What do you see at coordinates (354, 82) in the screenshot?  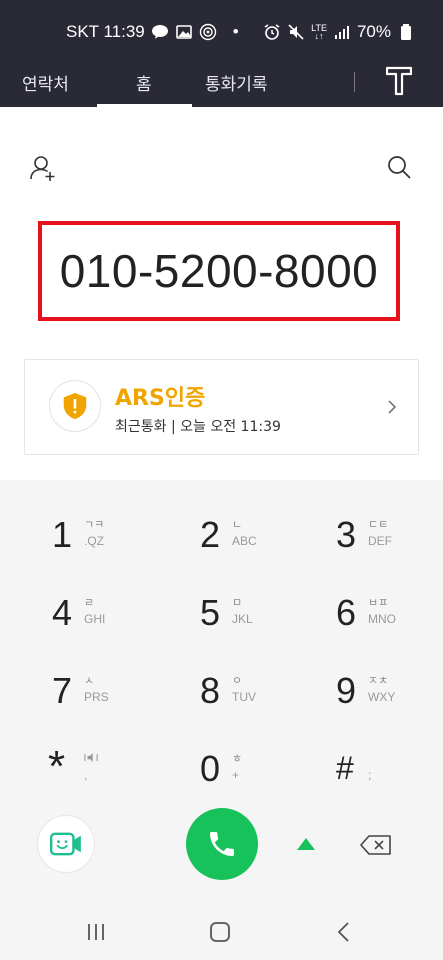 I see `tab-divider` at bounding box center [354, 82].